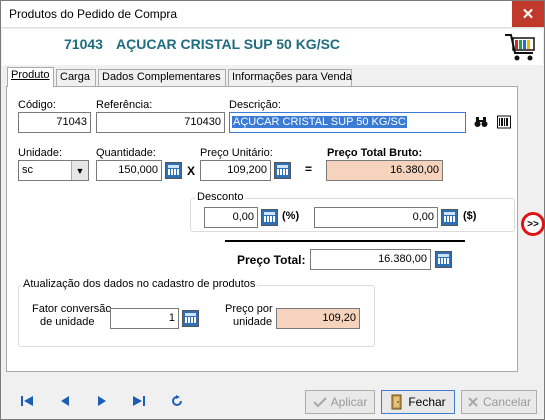  Describe the element at coordinates (249, 309) in the screenshot. I see `preco-por-label-line1: Preço por` at that location.